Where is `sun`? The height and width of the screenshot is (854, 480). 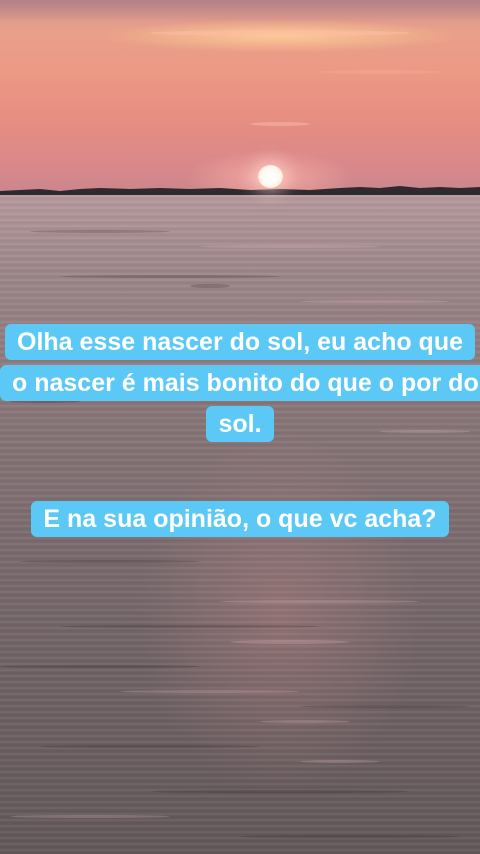
sun is located at coordinates (270, 176).